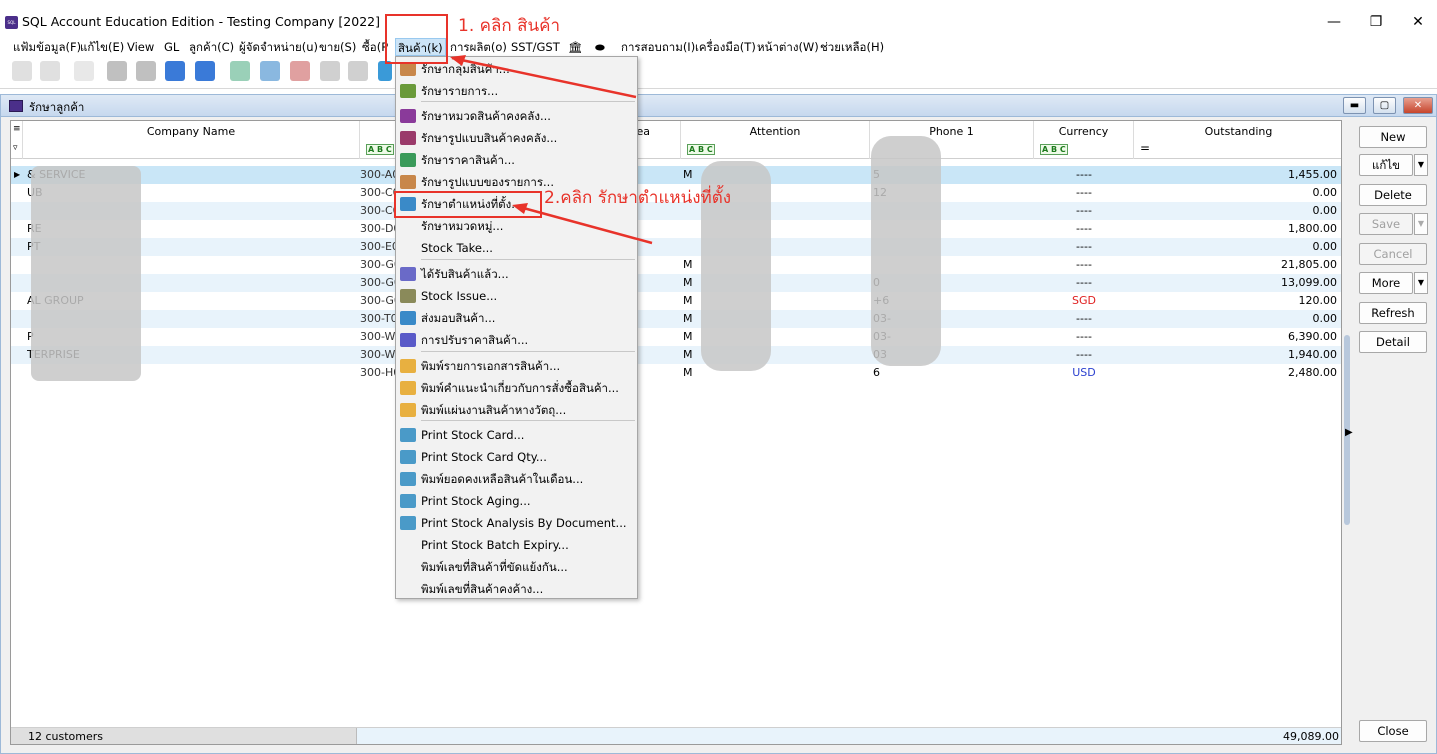 The width and height of the screenshot is (1437, 754). I want to click on step1-arrow, so click(544, 77).